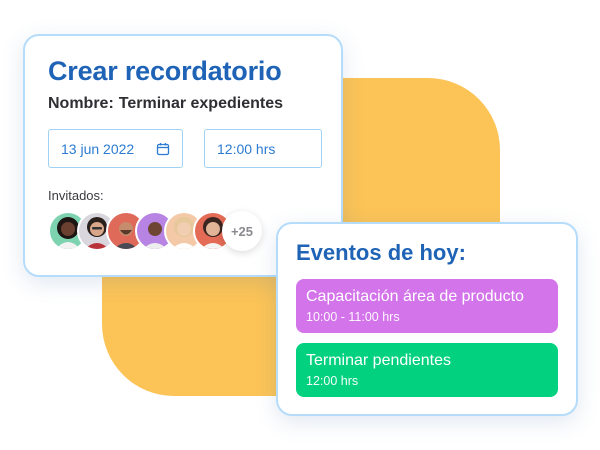 Image resolution: width=600 pixels, height=450 pixels. Describe the element at coordinates (381, 252) in the screenshot. I see `events-title: Eventos de hoy:` at that location.